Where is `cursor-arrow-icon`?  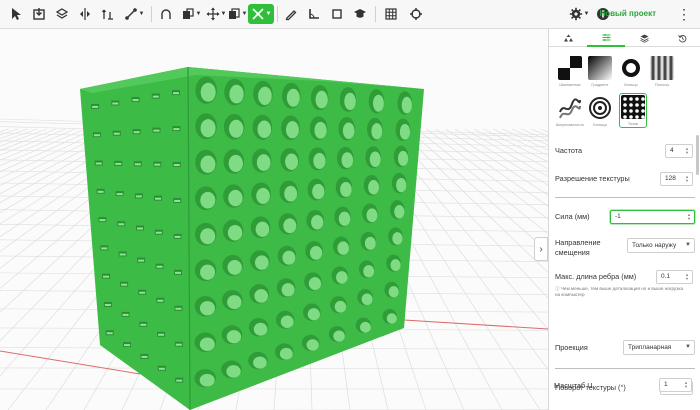
cursor-arrow-icon is located at coordinates (16, 14).